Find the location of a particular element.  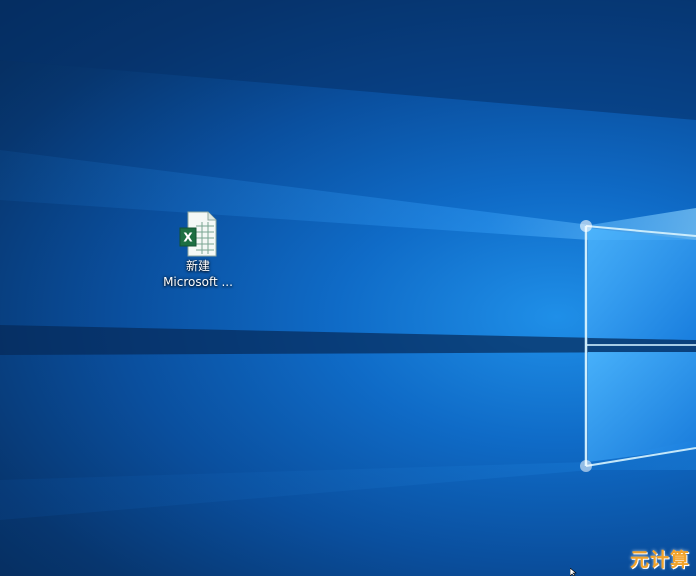

desktop-icon-label-line1: 新建 is located at coordinates (197, 266).